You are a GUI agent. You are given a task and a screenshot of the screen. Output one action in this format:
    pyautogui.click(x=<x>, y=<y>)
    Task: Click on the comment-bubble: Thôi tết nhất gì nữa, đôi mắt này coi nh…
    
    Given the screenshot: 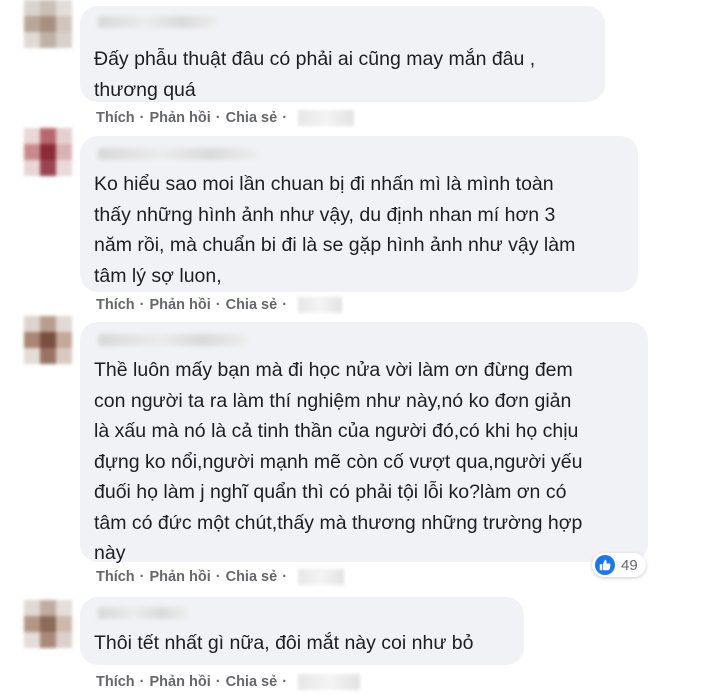 What is the action you would take?
    pyautogui.click(x=302, y=631)
    